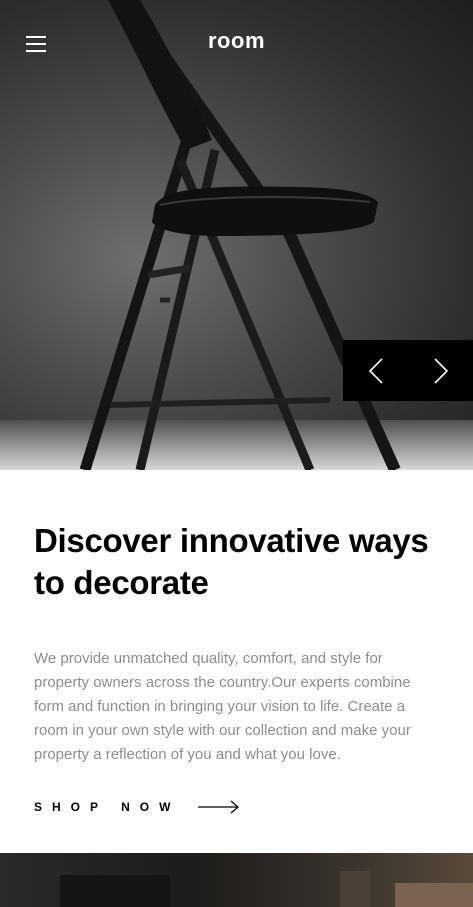 Image resolution: width=473 pixels, height=907 pixels. Describe the element at coordinates (107, 807) in the screenshot. I see `shop-now-label: SHOP NOW` at that location.